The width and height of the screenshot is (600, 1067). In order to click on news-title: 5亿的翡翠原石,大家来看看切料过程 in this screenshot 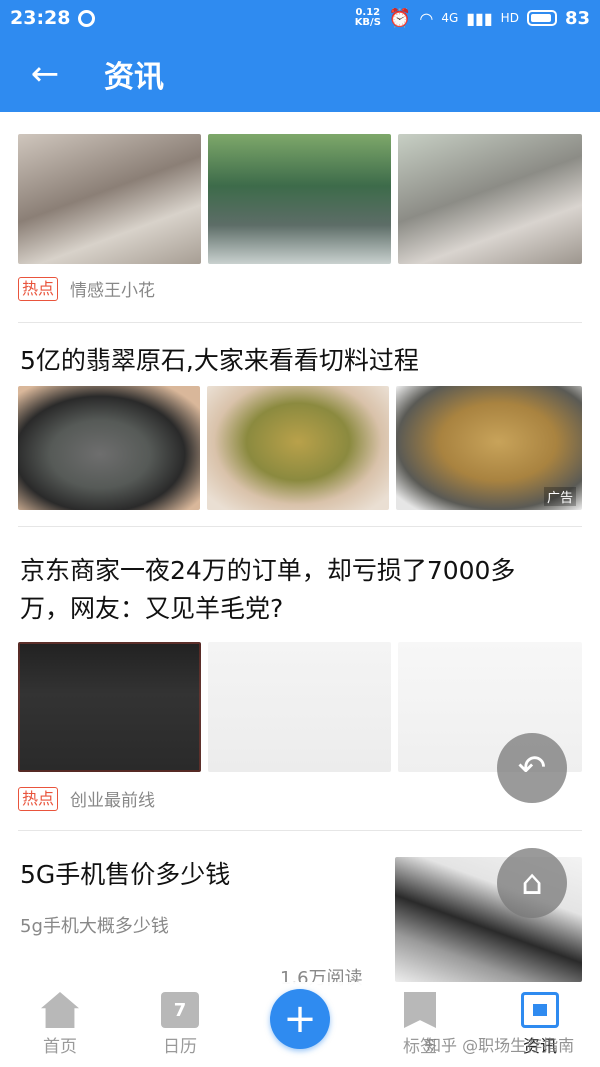, I will do `click(219, 360)`.